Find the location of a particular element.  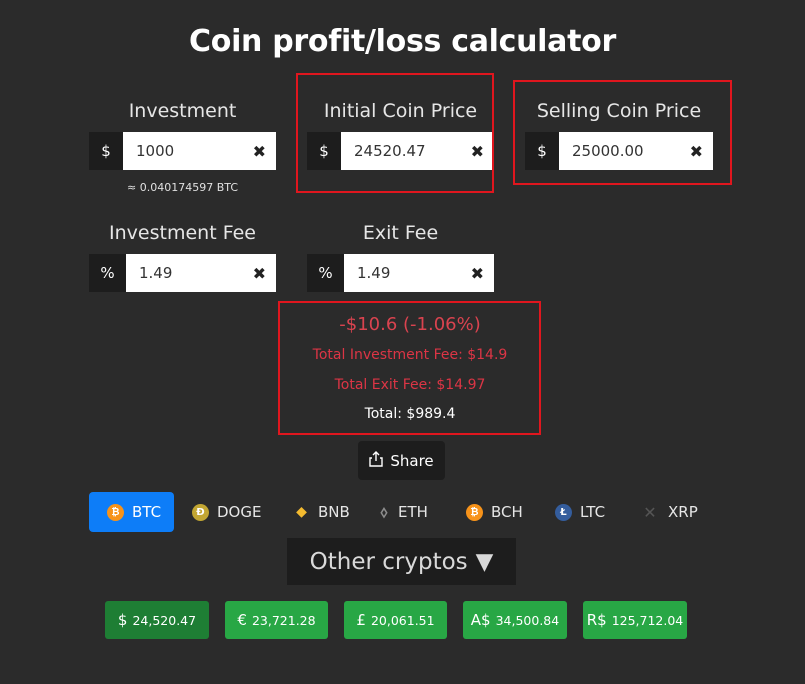

share-label: Share is located at coordinates (412, 460).